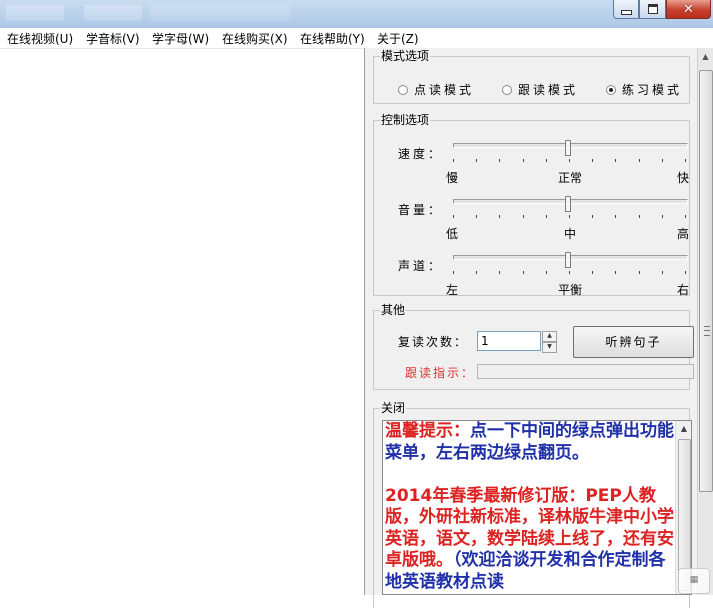  I want to click on menu-alphabet: 学字母(W), so click(180, 38).